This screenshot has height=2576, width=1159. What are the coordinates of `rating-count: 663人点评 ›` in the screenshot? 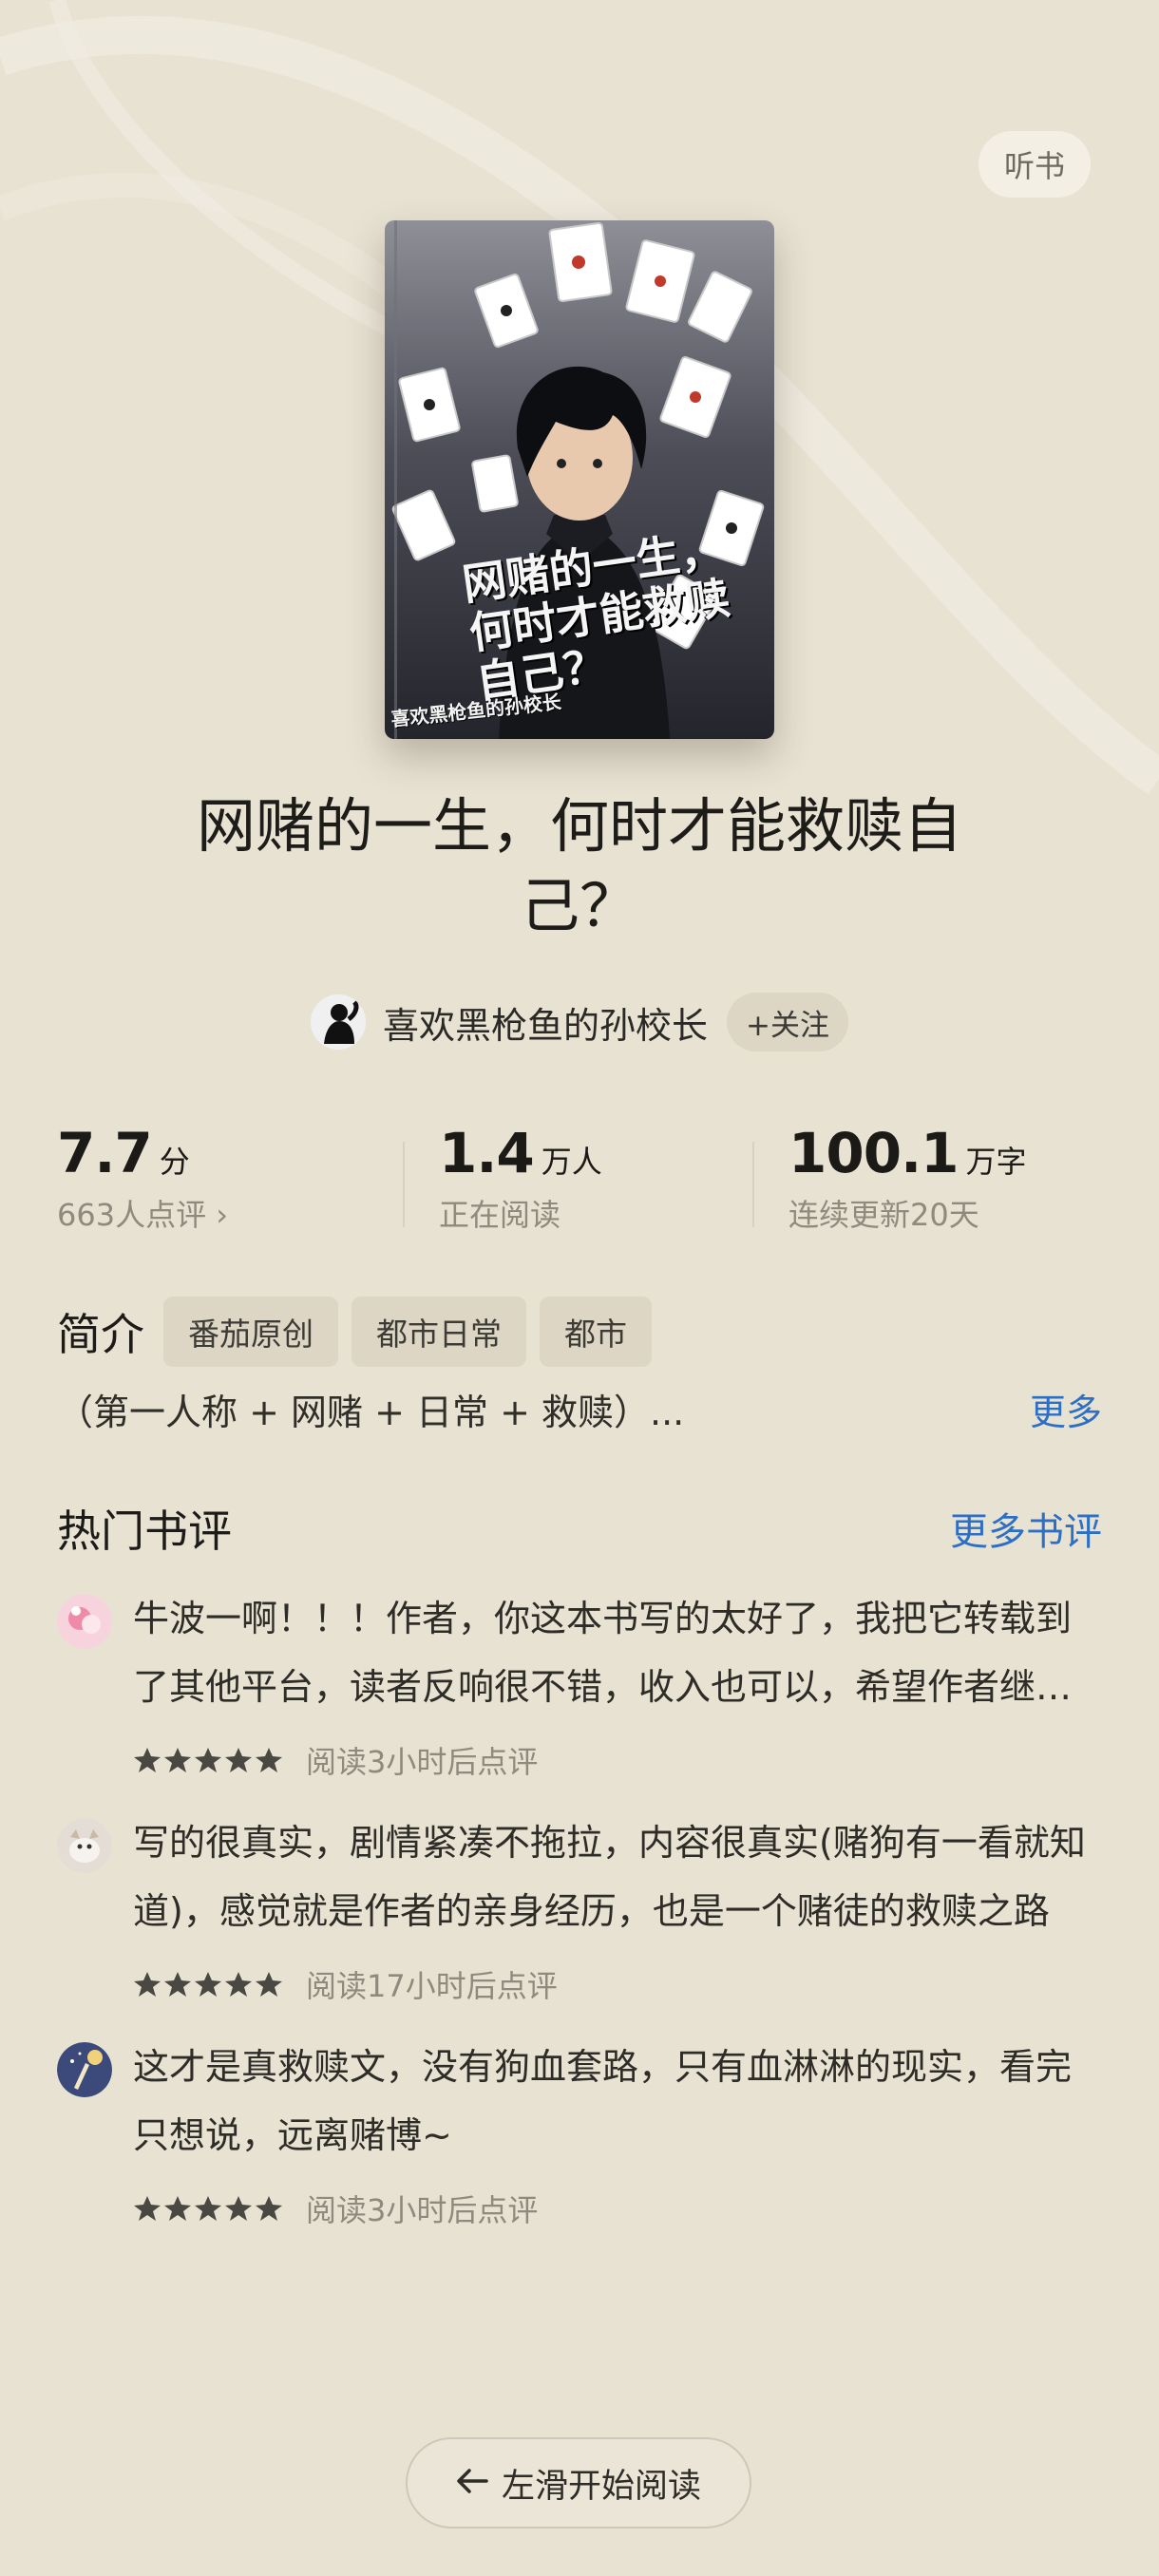 It's located at (143, 1215).